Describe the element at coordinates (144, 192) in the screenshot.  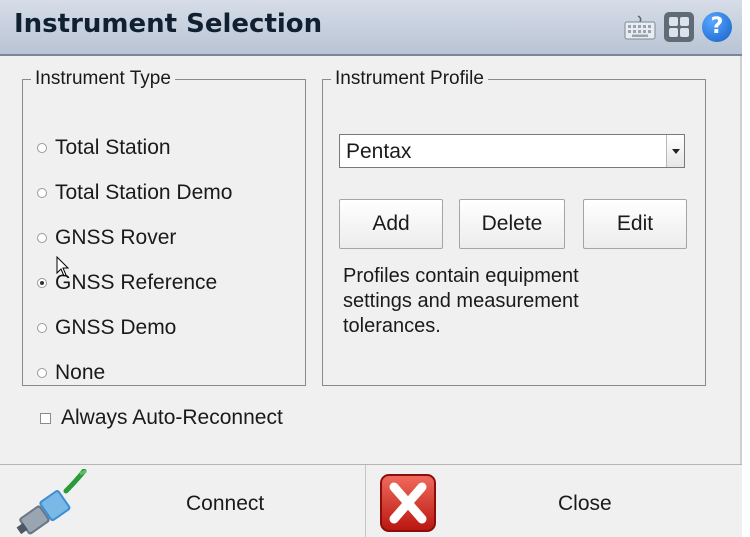
I see `radio-label: Total Station Demo` at that location.